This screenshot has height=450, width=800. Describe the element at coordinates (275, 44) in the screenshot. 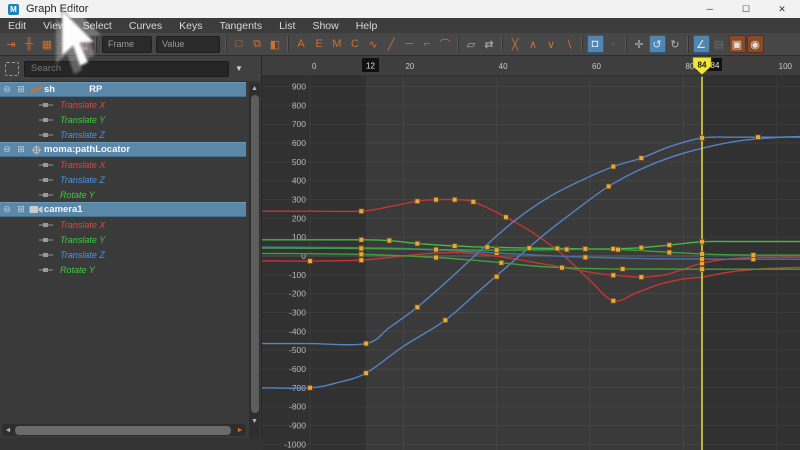

I see `normalized-view-button-icon: ◧` at that location.